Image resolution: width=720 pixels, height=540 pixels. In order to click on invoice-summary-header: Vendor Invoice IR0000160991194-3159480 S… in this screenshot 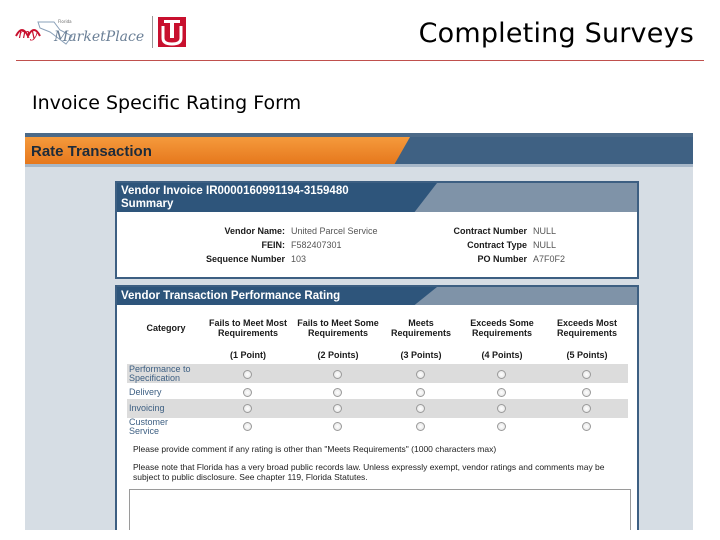, I will do `click(277, 197)`.